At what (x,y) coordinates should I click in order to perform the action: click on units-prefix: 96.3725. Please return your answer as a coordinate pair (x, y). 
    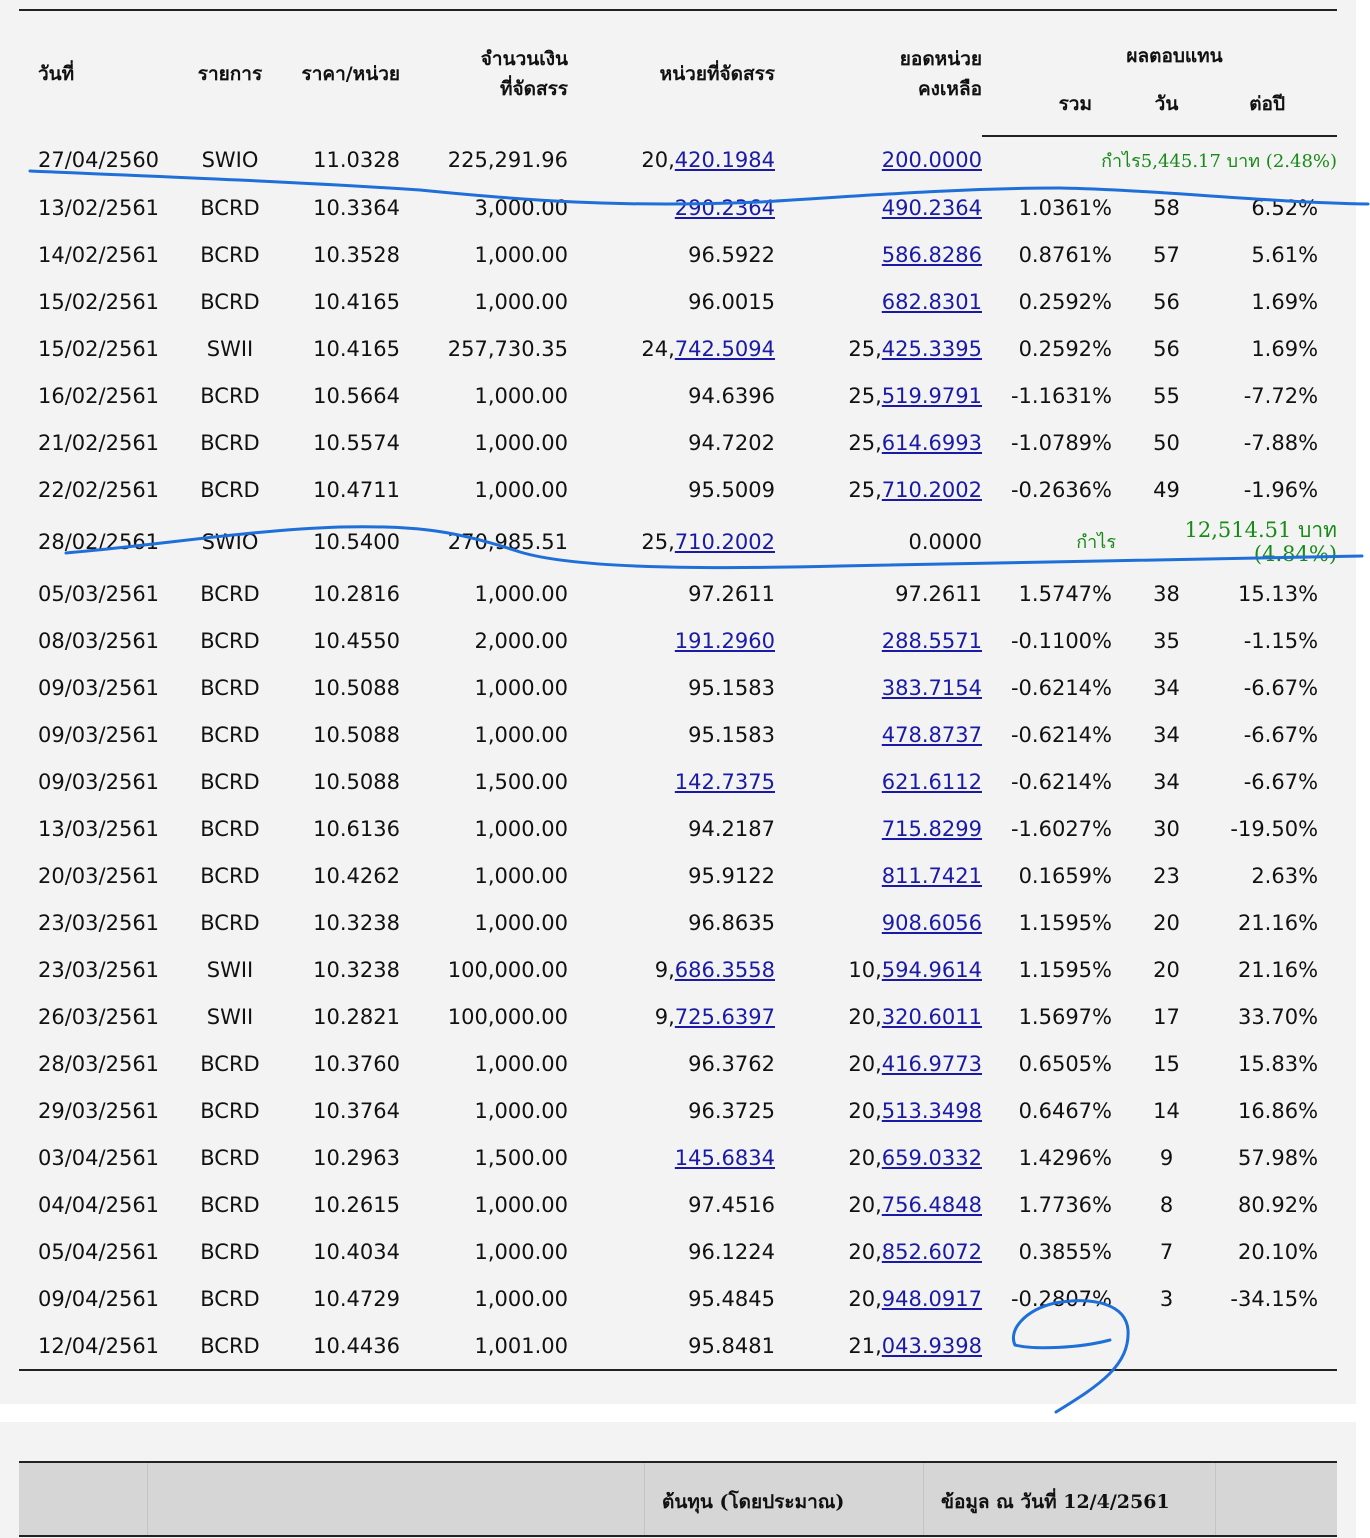
    Looking at the image, I should click on (731, 1110).